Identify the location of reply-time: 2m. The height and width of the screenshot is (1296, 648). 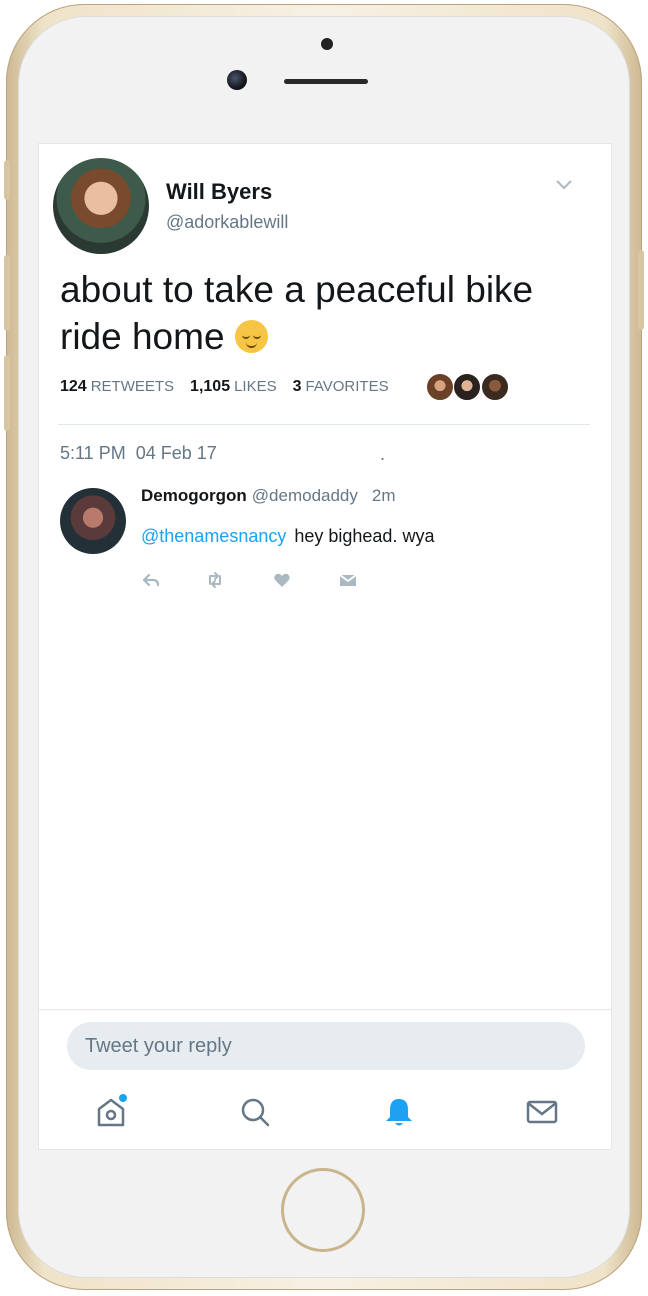
(383, 495).